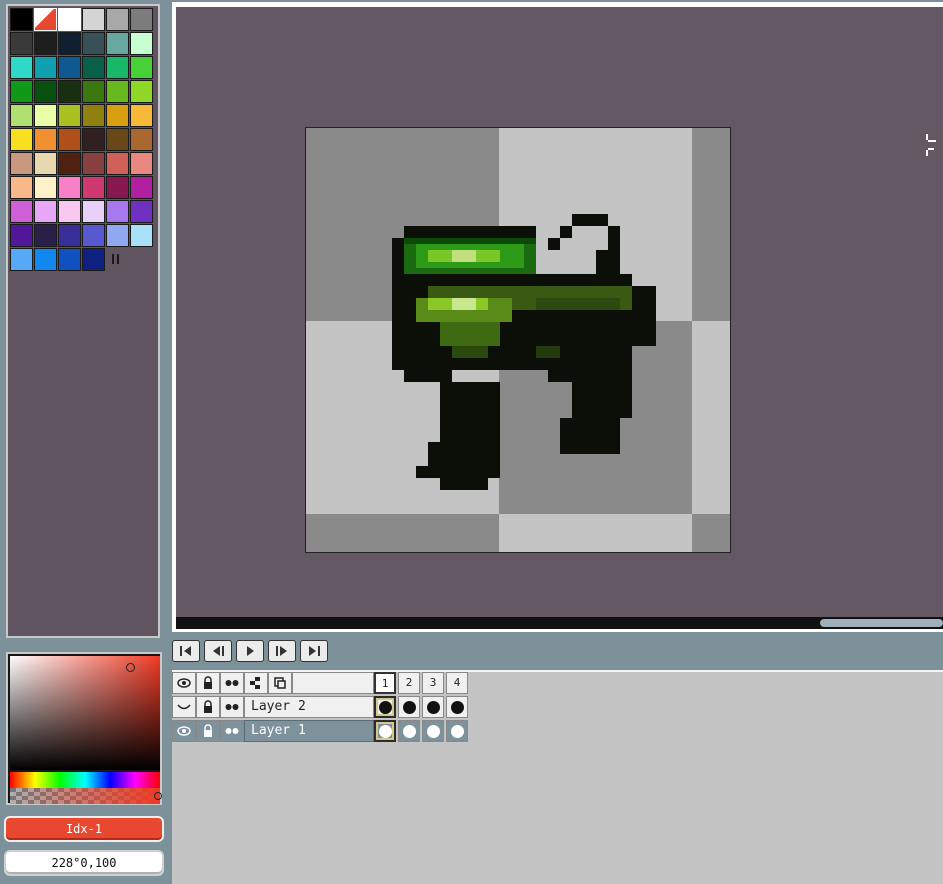 This screenshot has height=884, width=943. I want to click on first-frame-button, so click(186, 651).